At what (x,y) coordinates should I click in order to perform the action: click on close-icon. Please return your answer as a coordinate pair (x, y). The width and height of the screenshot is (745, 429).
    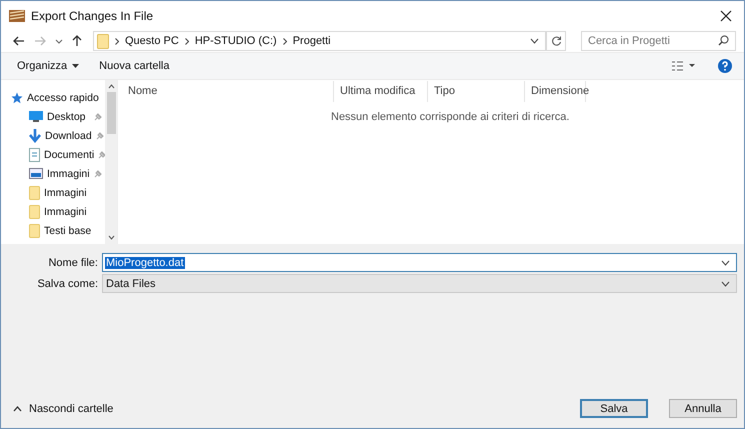
    Looking at the image, I should click on (726, 16).